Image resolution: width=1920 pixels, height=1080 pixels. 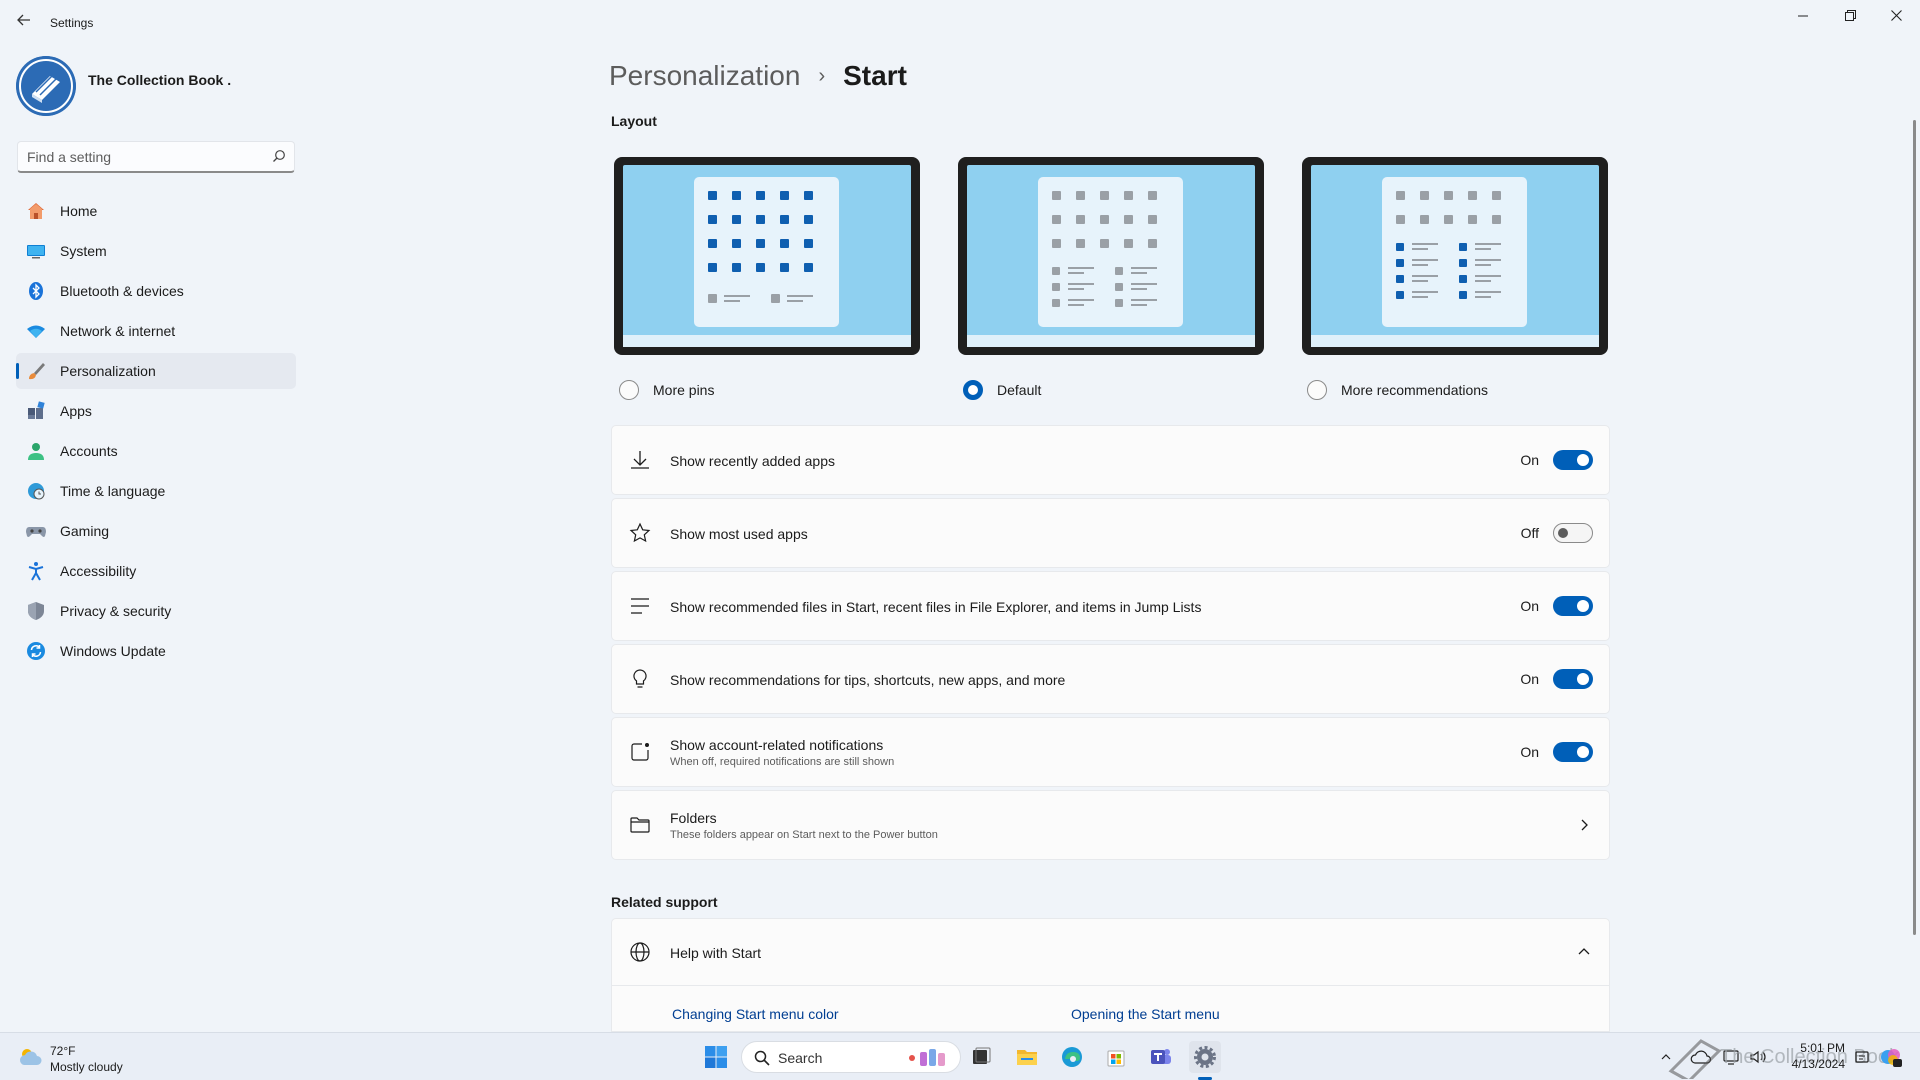 I want to click on radio-label: More recommendations, so click(x=1415, y=390).